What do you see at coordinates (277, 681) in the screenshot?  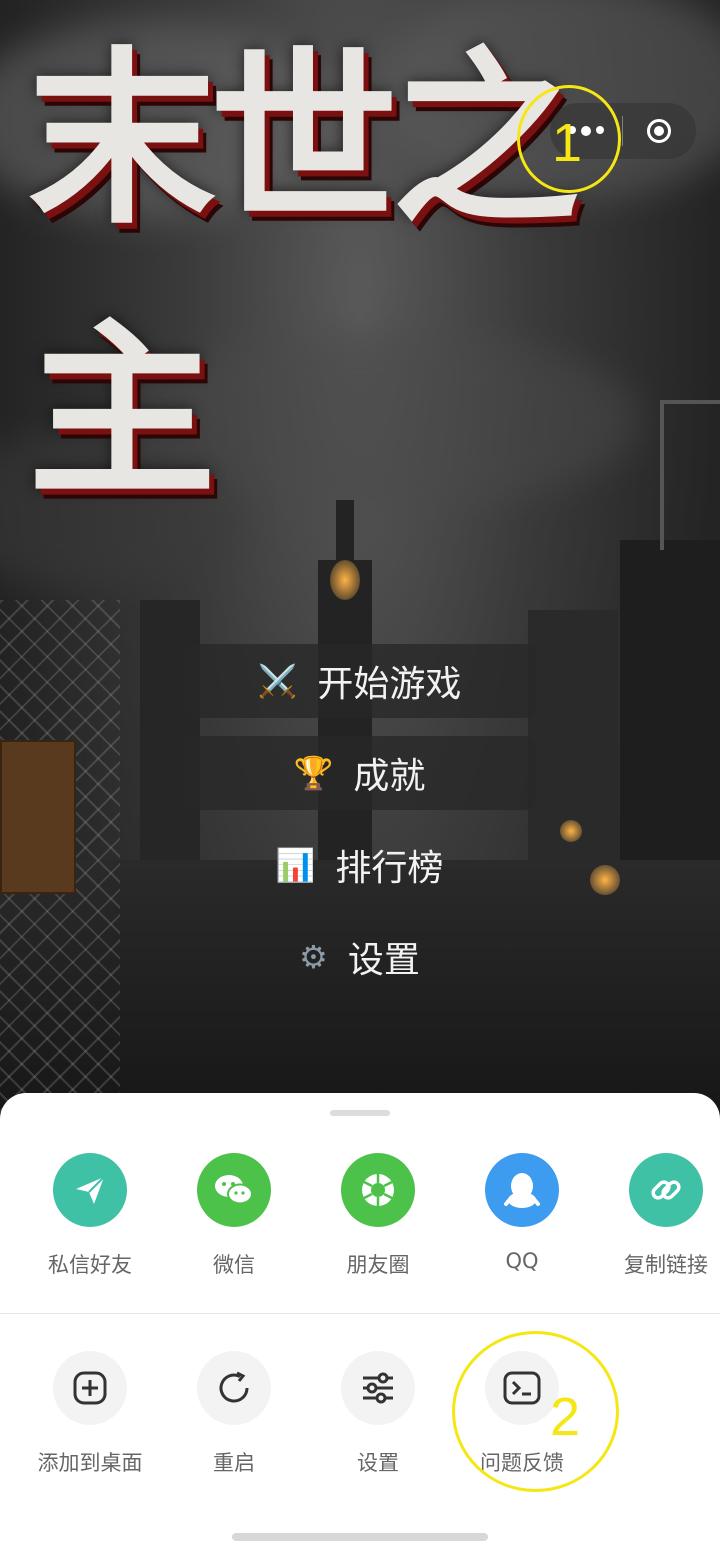 I see `crossed-swords-icon: ⚔️` at bounding box center [277, 681].